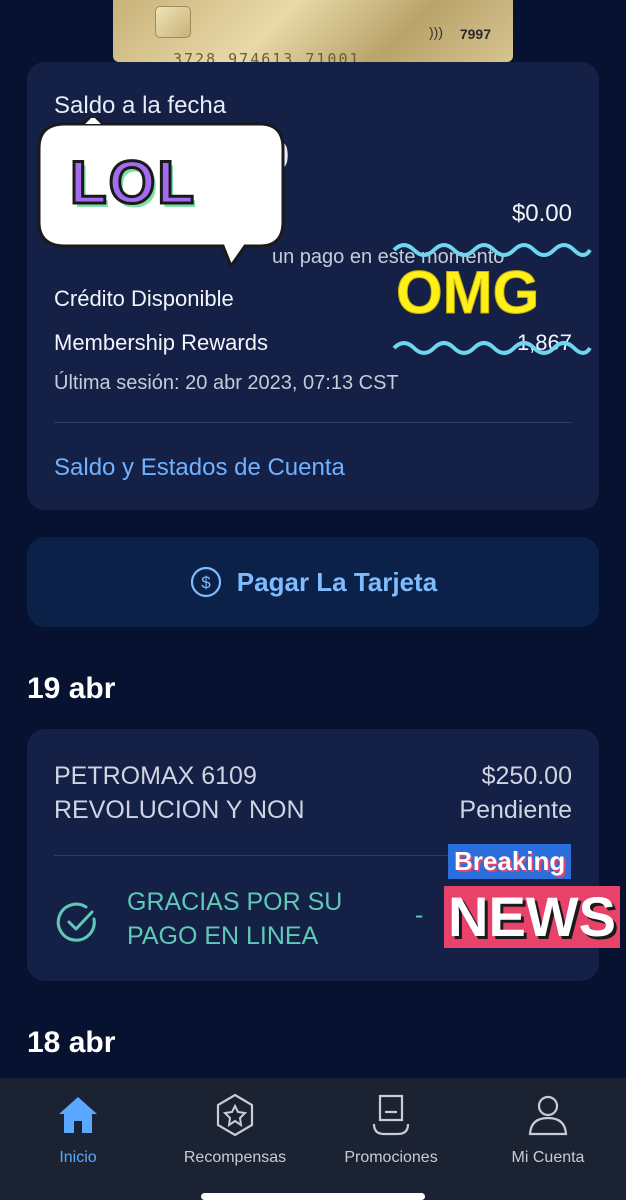 The height and width of the screenshot is (1200, 626). I want to click on payment-amount: -, so click(419, 915).